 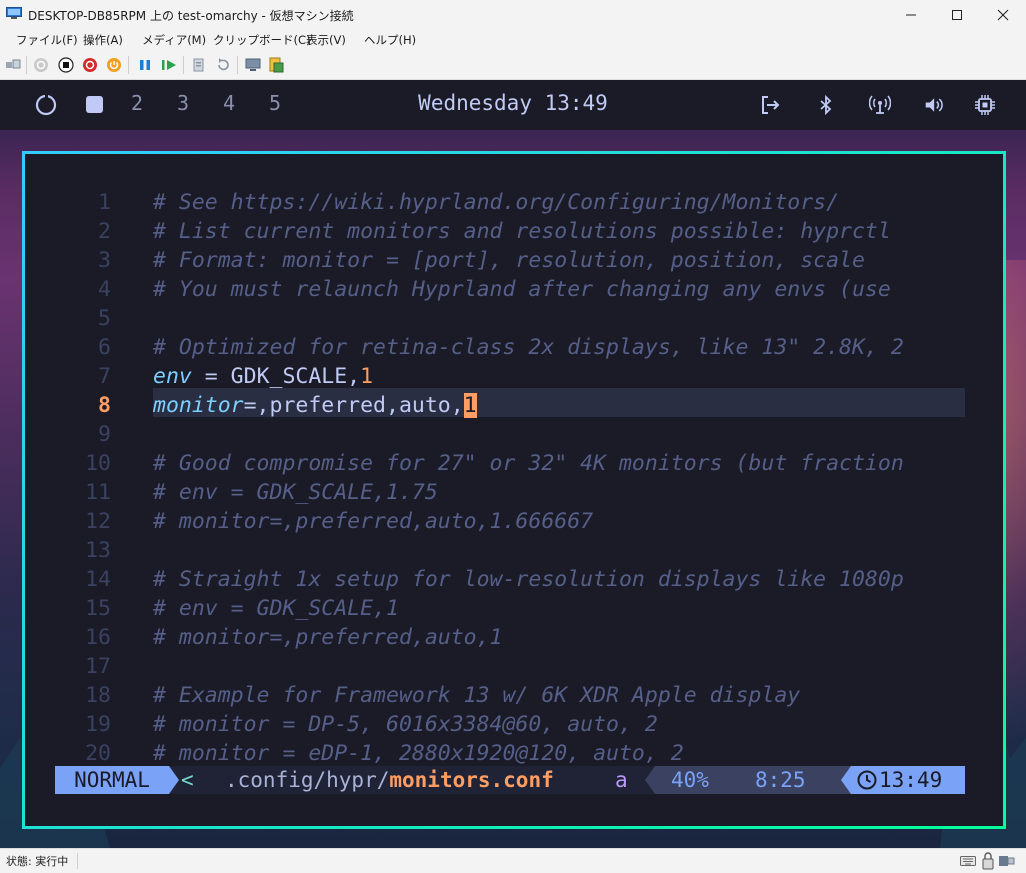 I want to click on file-name: monitors.conf, so click(x=471, y=780).